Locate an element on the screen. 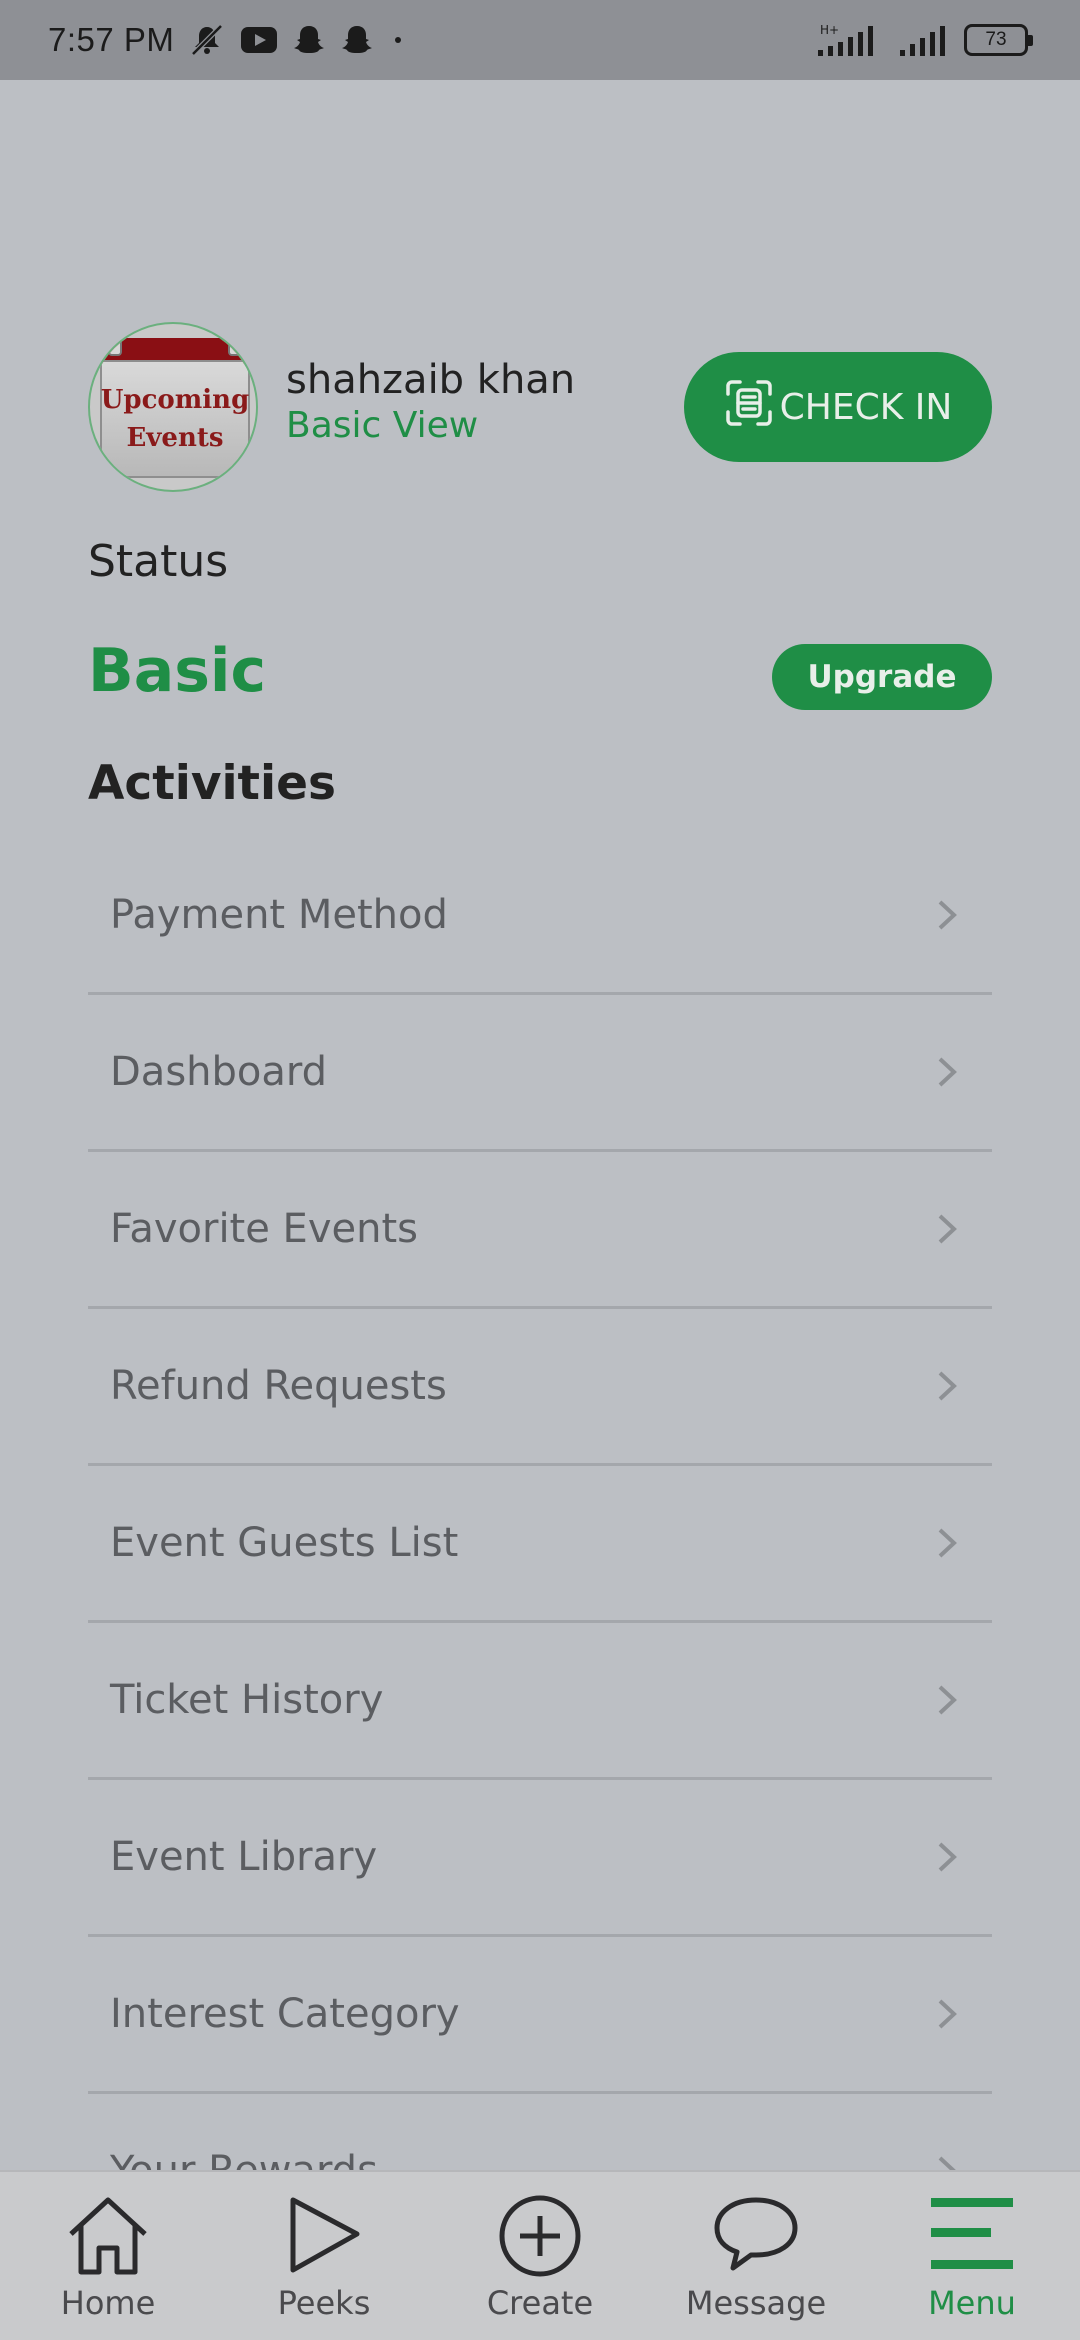  nav-label: Menu is located at coordinates (972, 2303).